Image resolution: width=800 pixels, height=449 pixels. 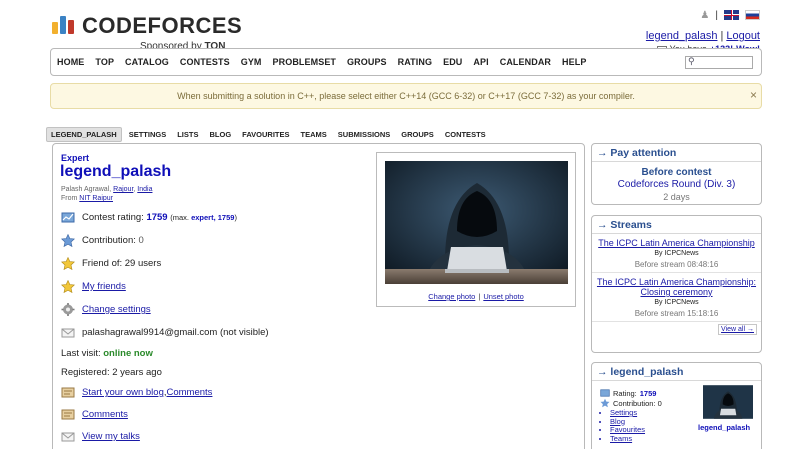 I want to click on menu-item-help: HELP, so click(x=574, y=62).